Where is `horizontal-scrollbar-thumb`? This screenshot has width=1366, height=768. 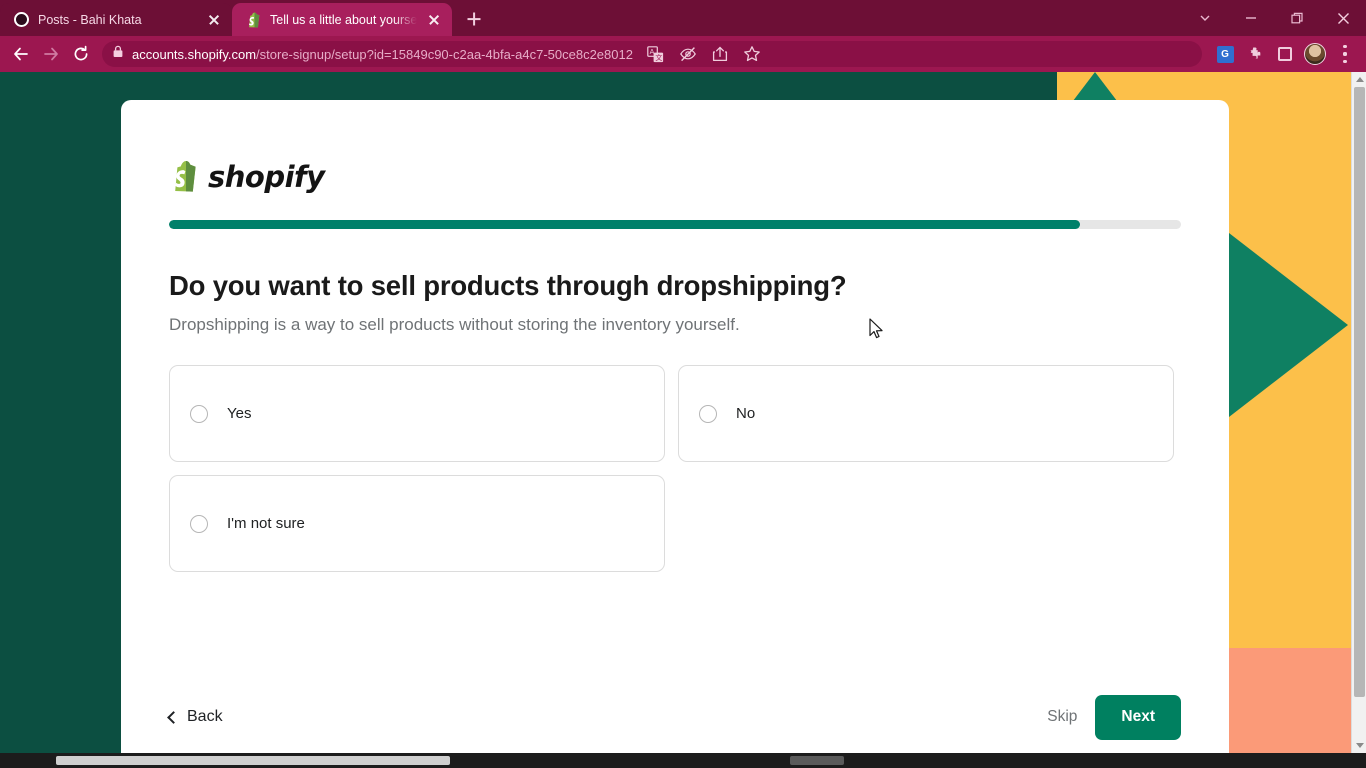 horizontal-scrollbar-thumb is located at coordinates (253, 760).